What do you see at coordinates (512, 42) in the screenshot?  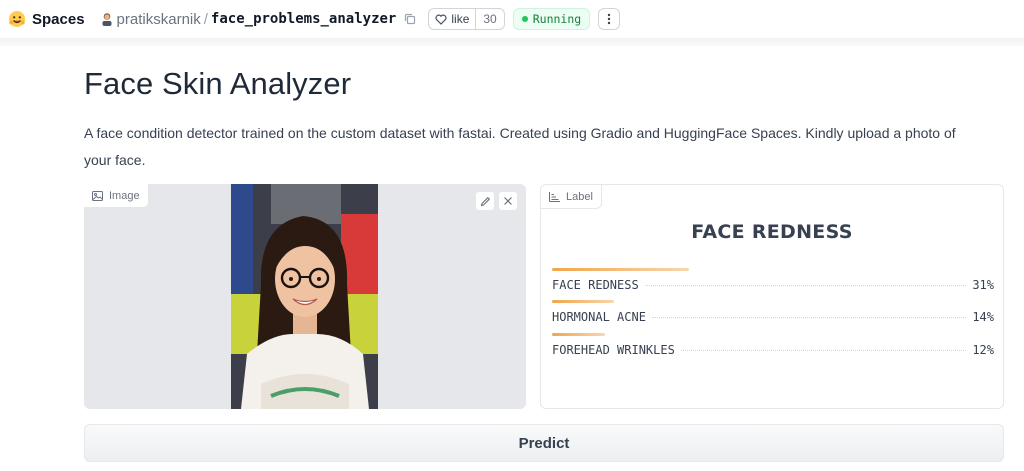 I see `header-divider` at bounding box center [512, 42].